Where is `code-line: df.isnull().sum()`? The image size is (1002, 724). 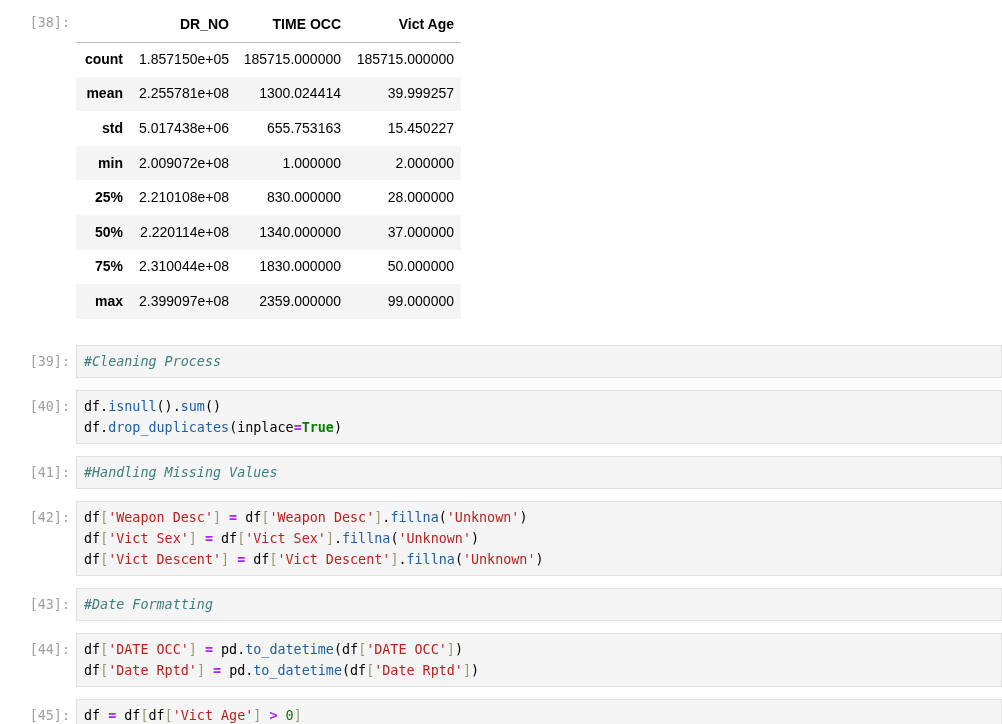
code-line: df.isnull().sum() is located at coordinates (153, 406).